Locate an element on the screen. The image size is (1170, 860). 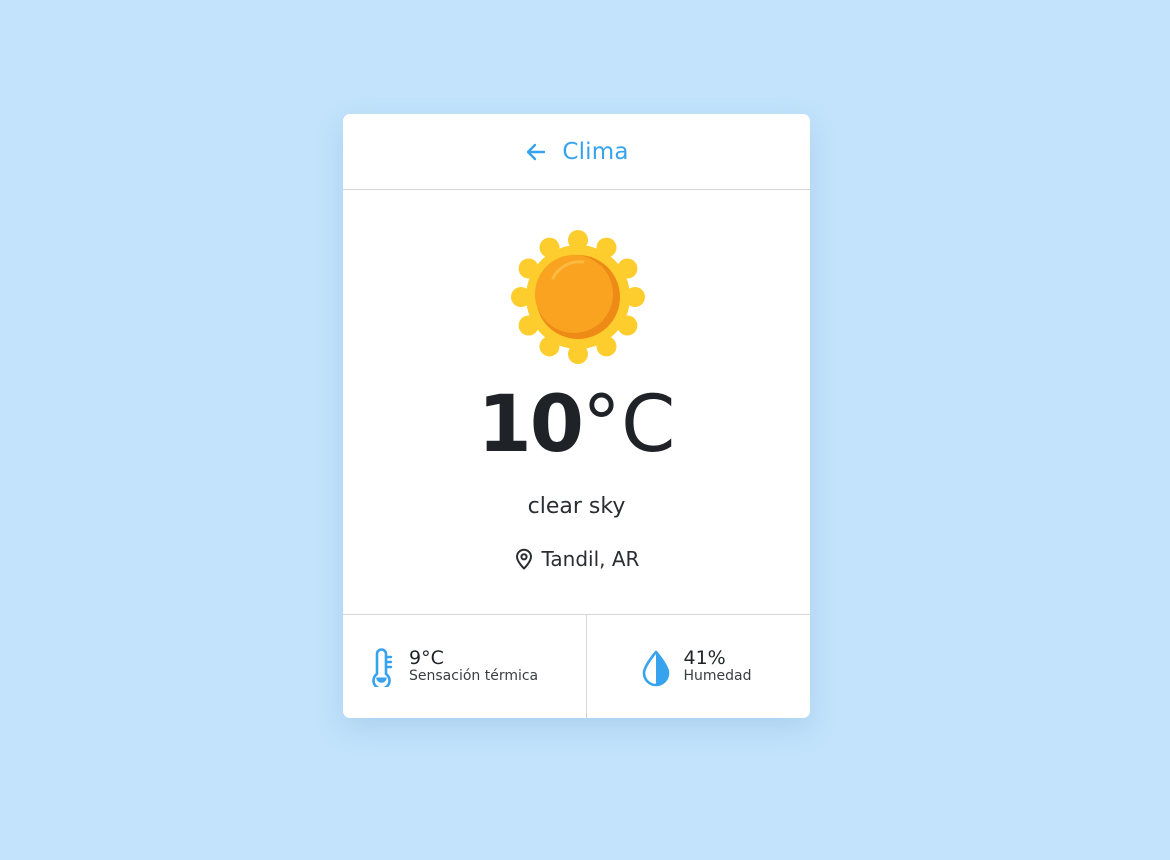
page-title: Clima is located at coordinates (595, 151).